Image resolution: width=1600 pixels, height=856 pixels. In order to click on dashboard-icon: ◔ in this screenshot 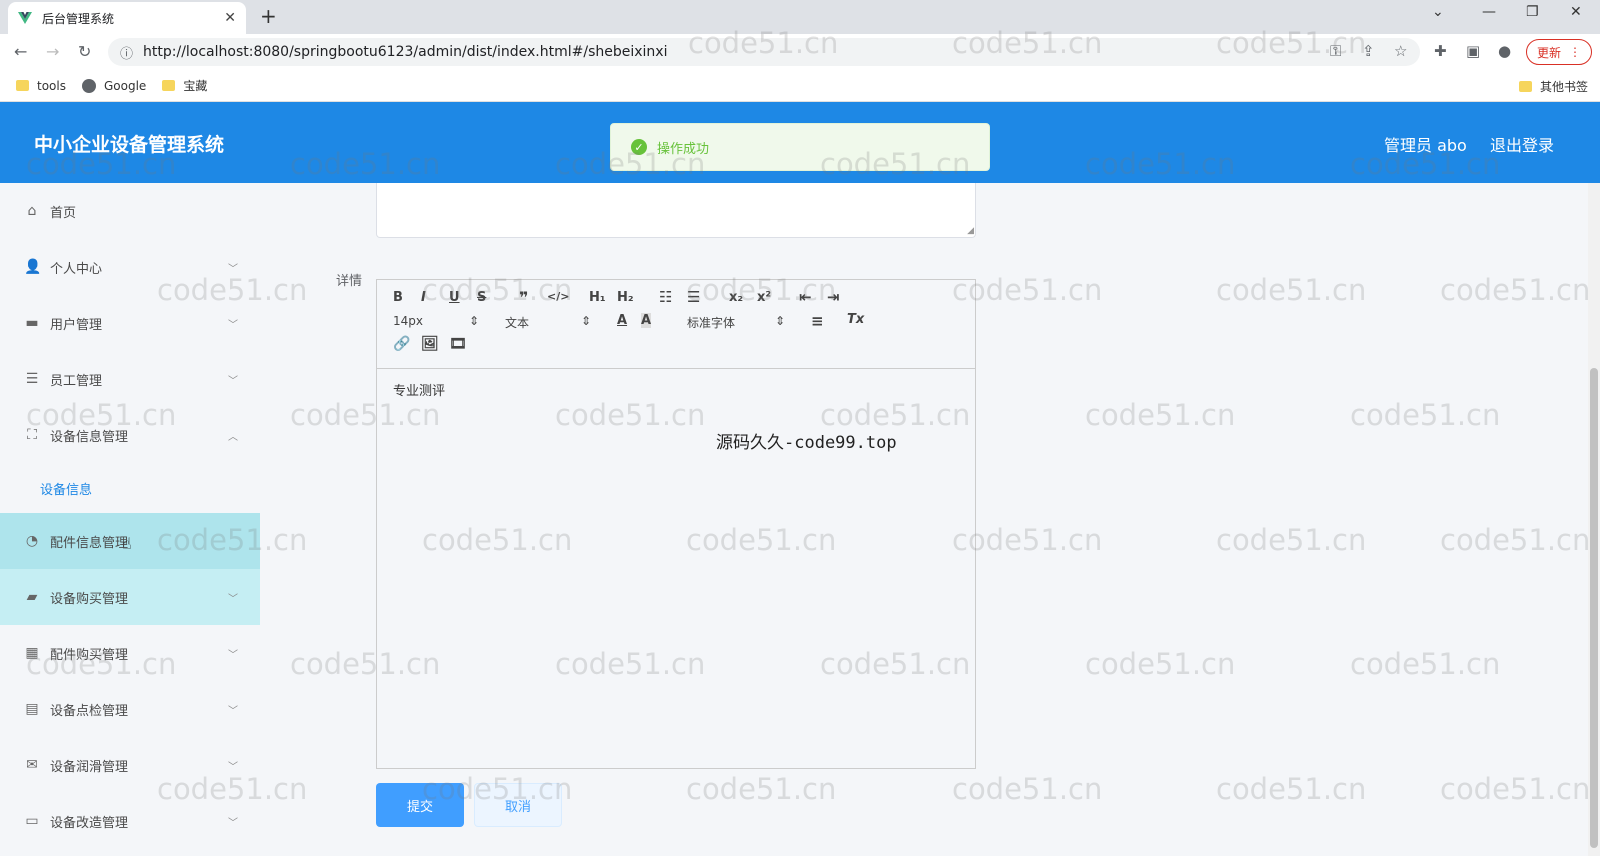, I will do `click(32, 541)`.